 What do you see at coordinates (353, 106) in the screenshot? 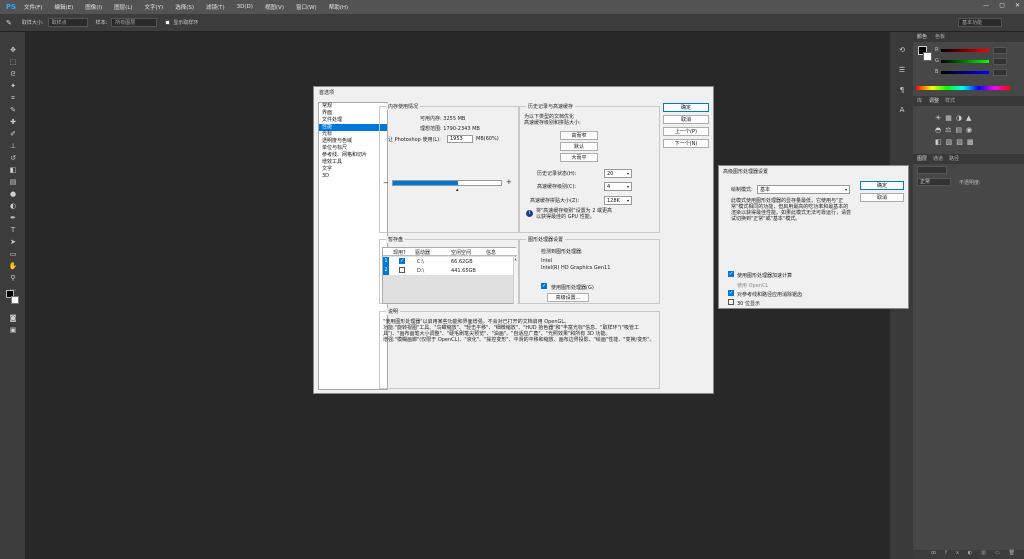
I see `nav-item-general: 常规` at bounding box center [353, 106].